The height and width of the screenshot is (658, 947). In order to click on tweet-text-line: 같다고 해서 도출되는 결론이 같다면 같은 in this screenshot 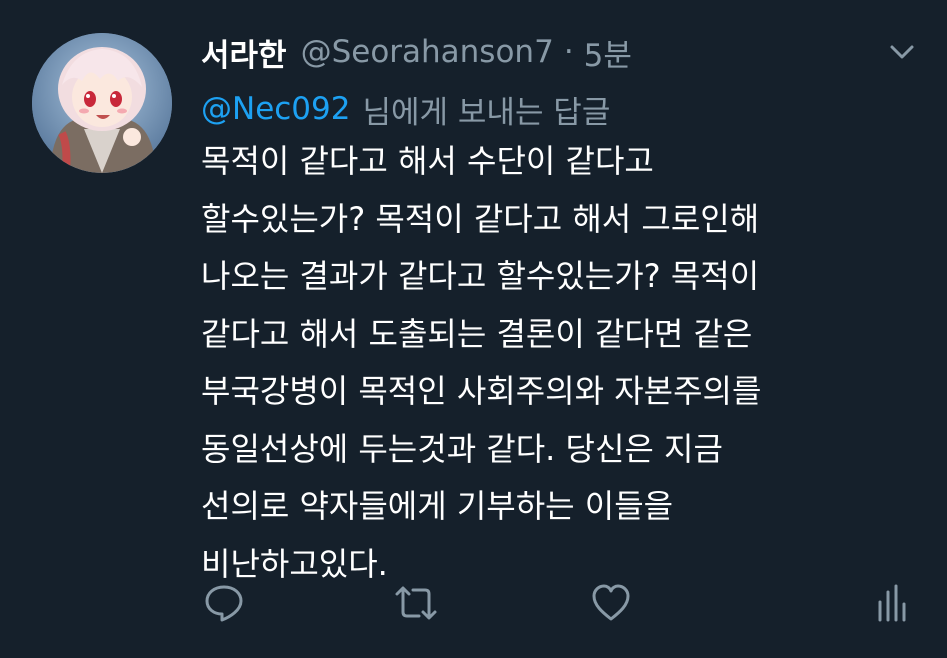, I will do `click(477, 333)`.